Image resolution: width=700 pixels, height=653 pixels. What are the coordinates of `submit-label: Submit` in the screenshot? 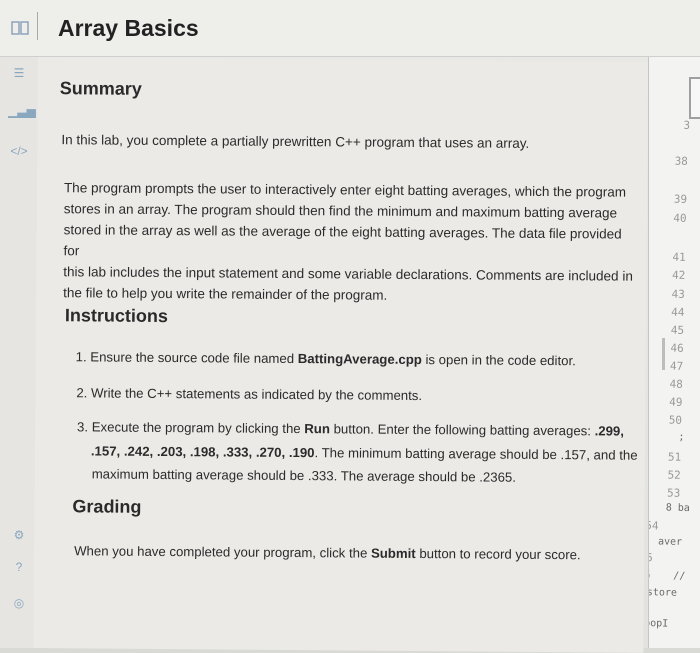 It's located at (393, 553).